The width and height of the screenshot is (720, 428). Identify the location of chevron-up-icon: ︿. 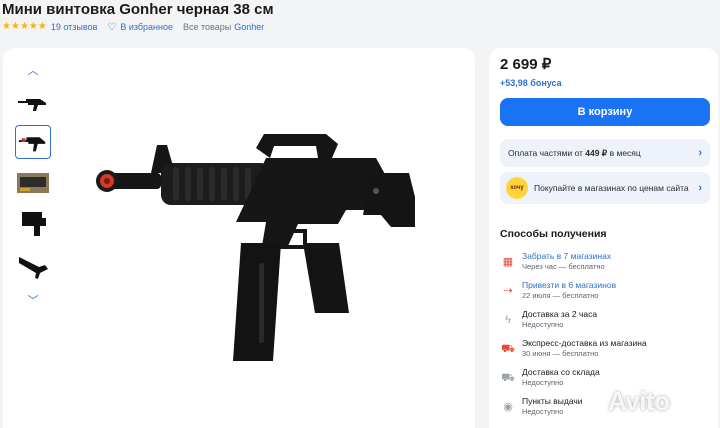
(33, 71).